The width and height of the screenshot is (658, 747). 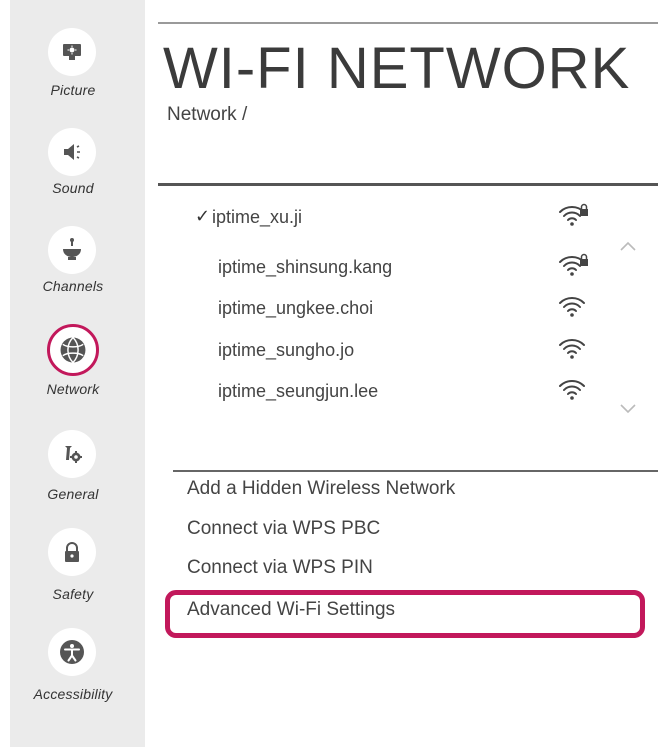 I want to click on network-name: iptime_seungjun.lee, so click(x=298, y=391).